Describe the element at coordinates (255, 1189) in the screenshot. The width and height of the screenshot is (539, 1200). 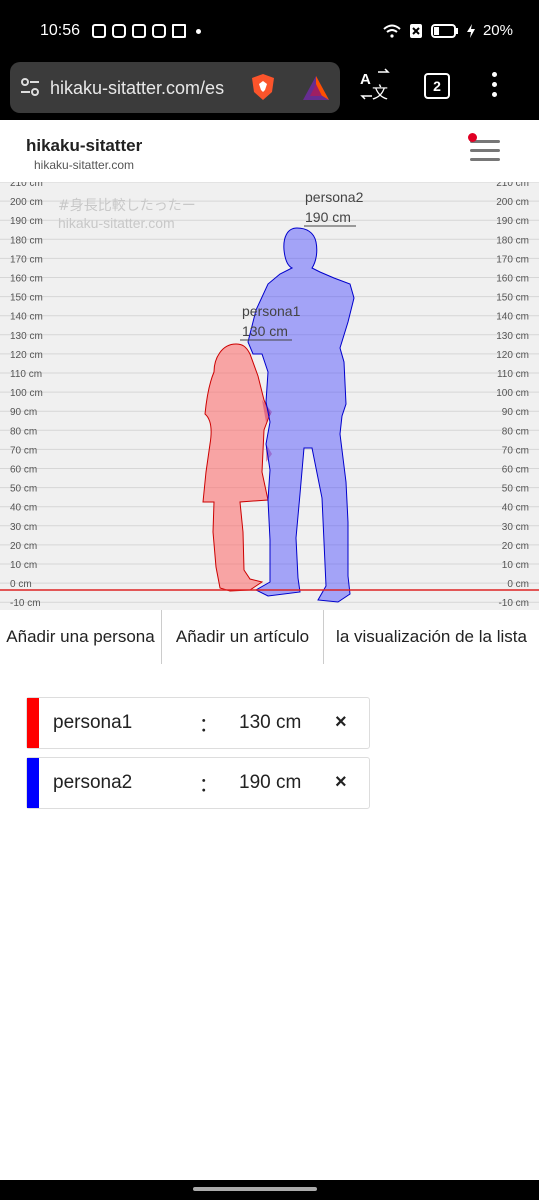
I see `home-handle` at that location.